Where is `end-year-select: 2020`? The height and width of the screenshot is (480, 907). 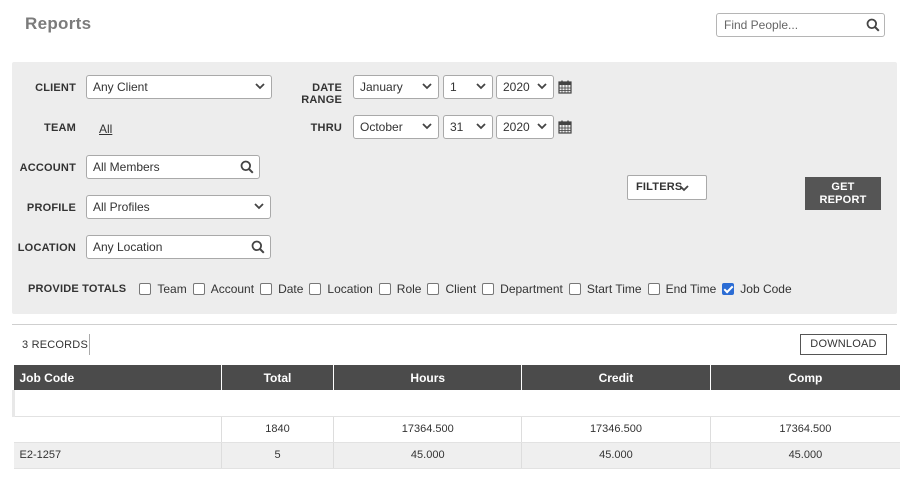
end-year-select: 2020 is located at coordinates (525, 127).